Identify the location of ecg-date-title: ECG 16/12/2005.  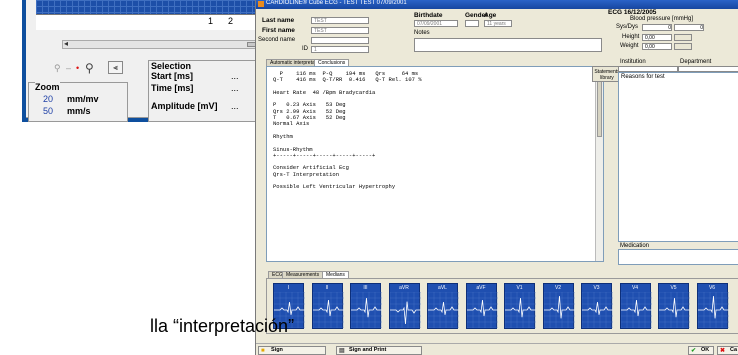
(632, 12).